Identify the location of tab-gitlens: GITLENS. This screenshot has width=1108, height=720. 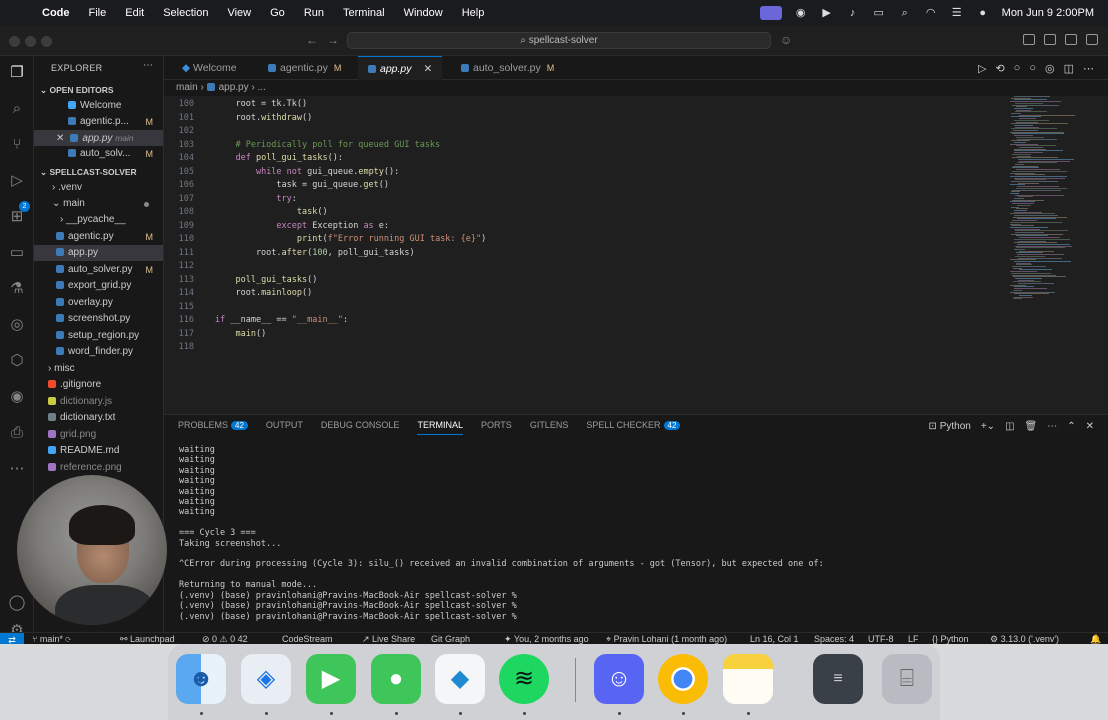
(549, 427).